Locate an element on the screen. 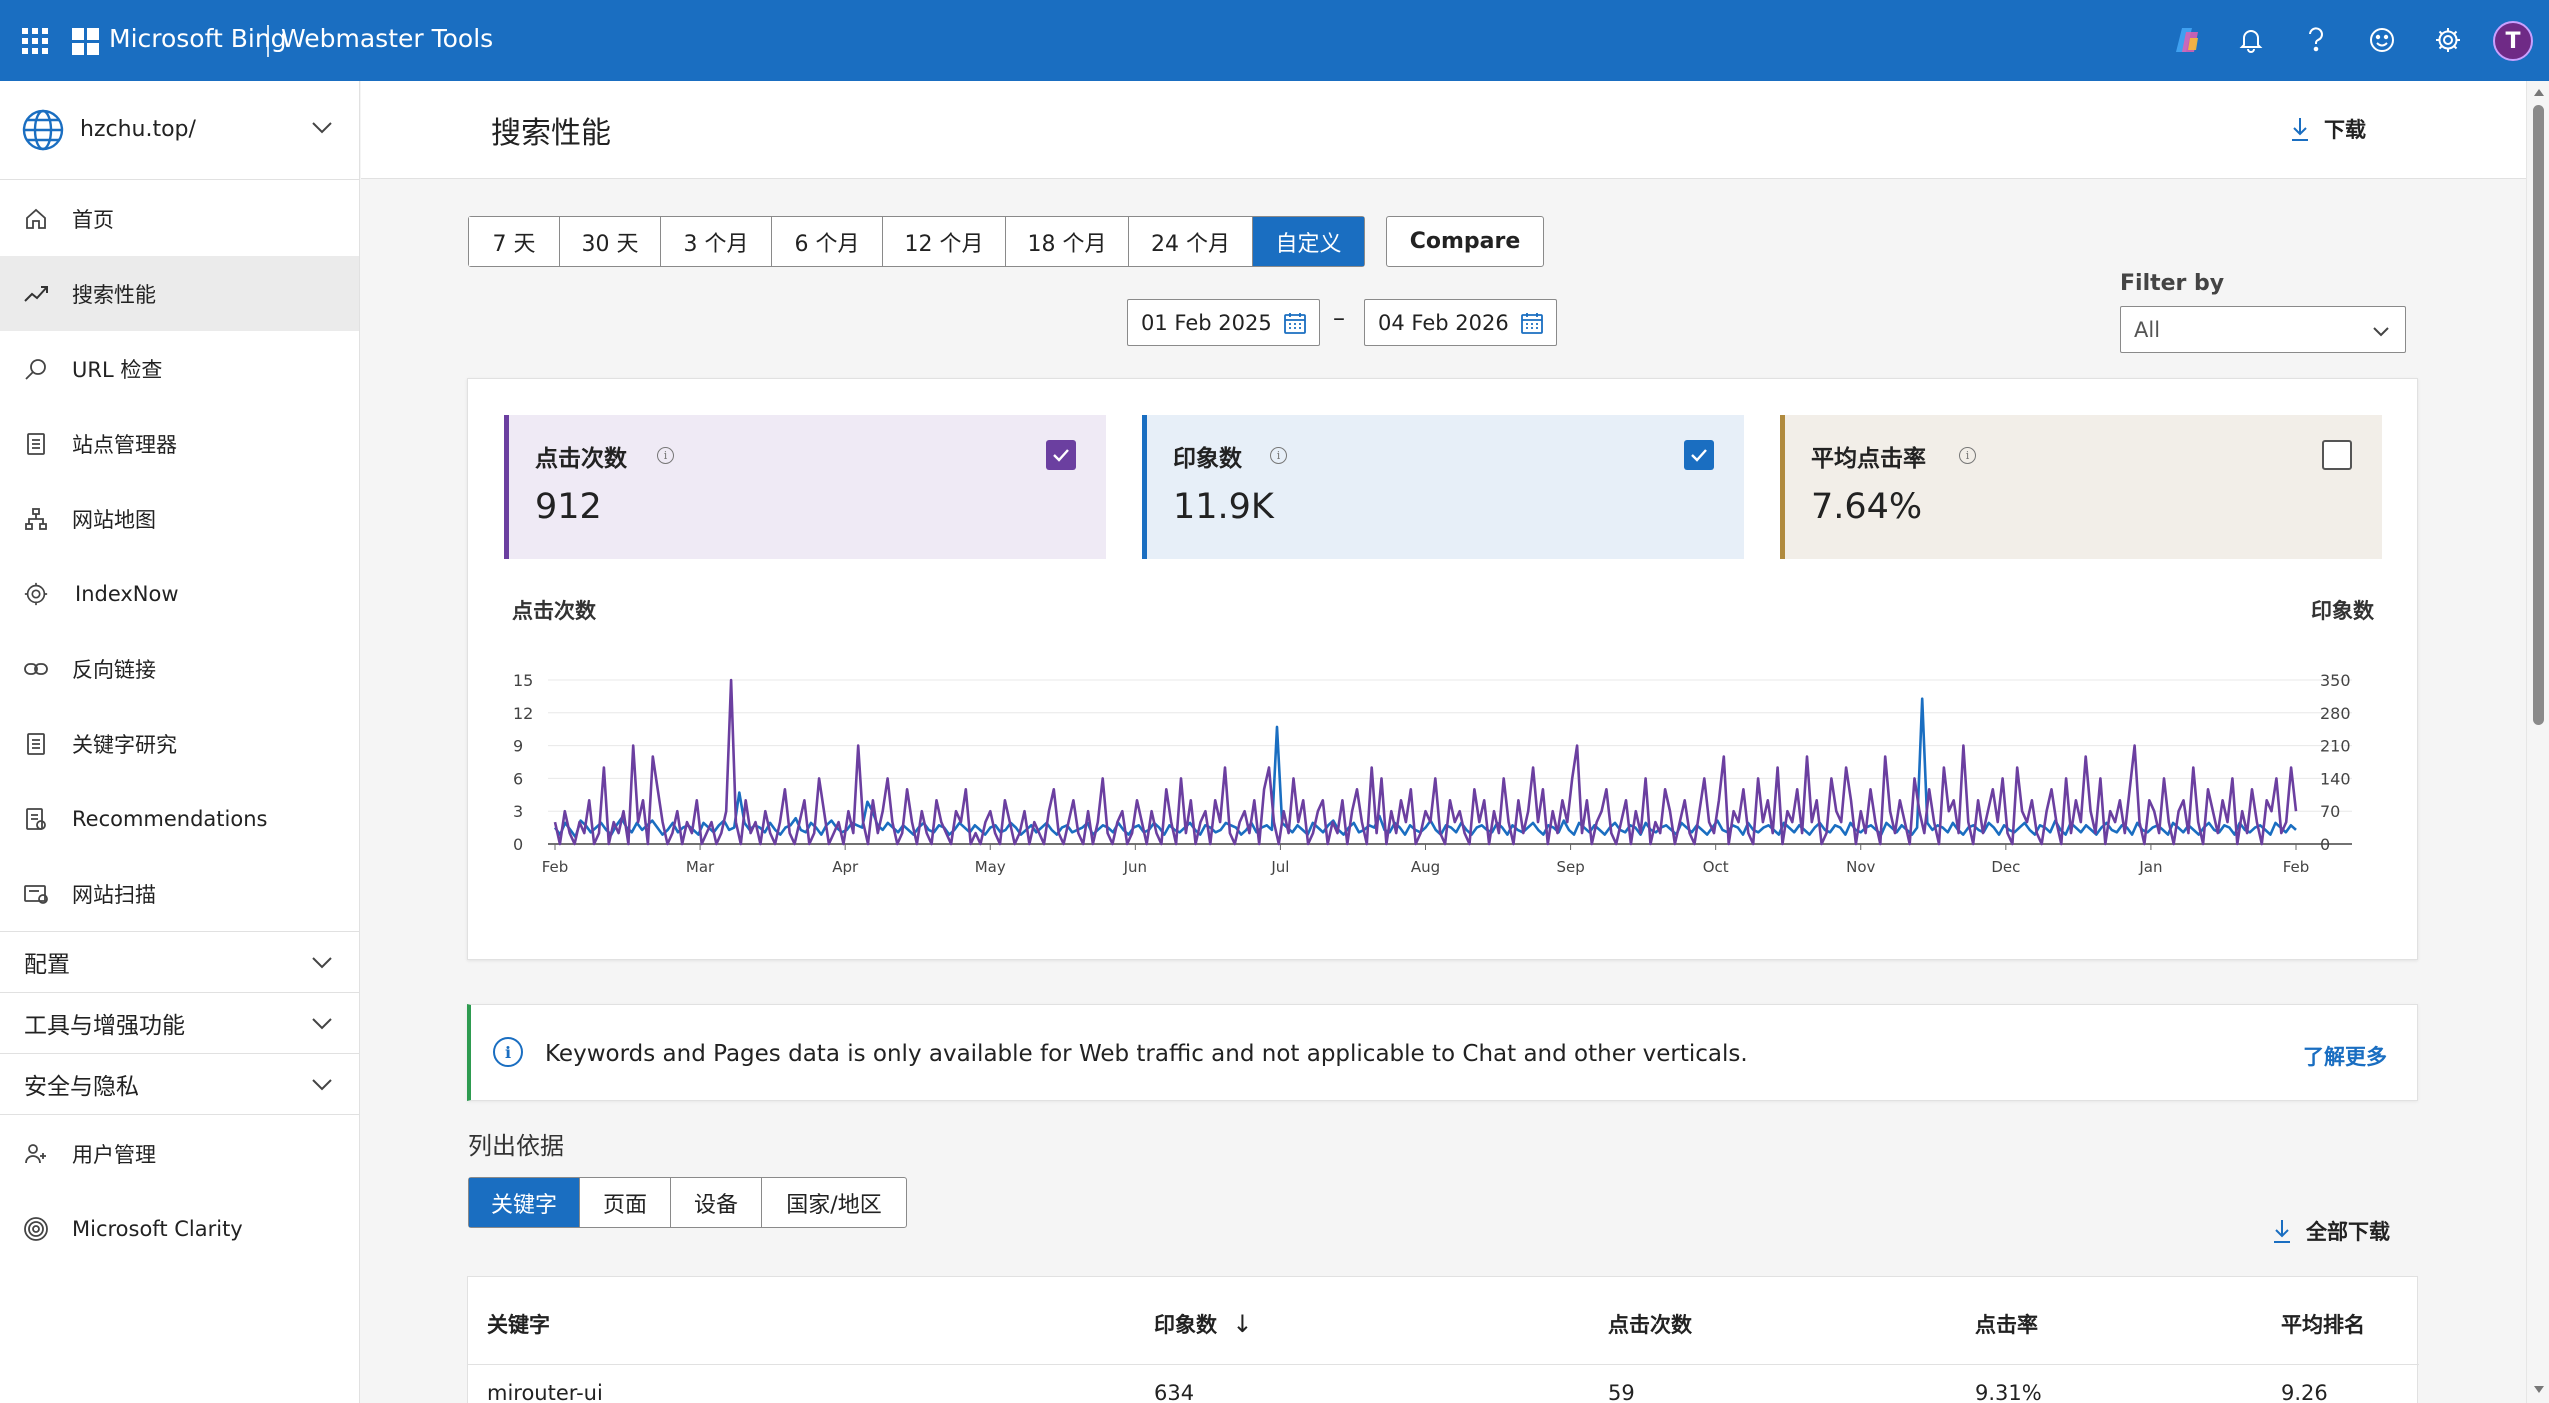 The height and width of the screenshot is (1403, 2549). banner-keywords: Keywords is located at coordinates (600, 1054).